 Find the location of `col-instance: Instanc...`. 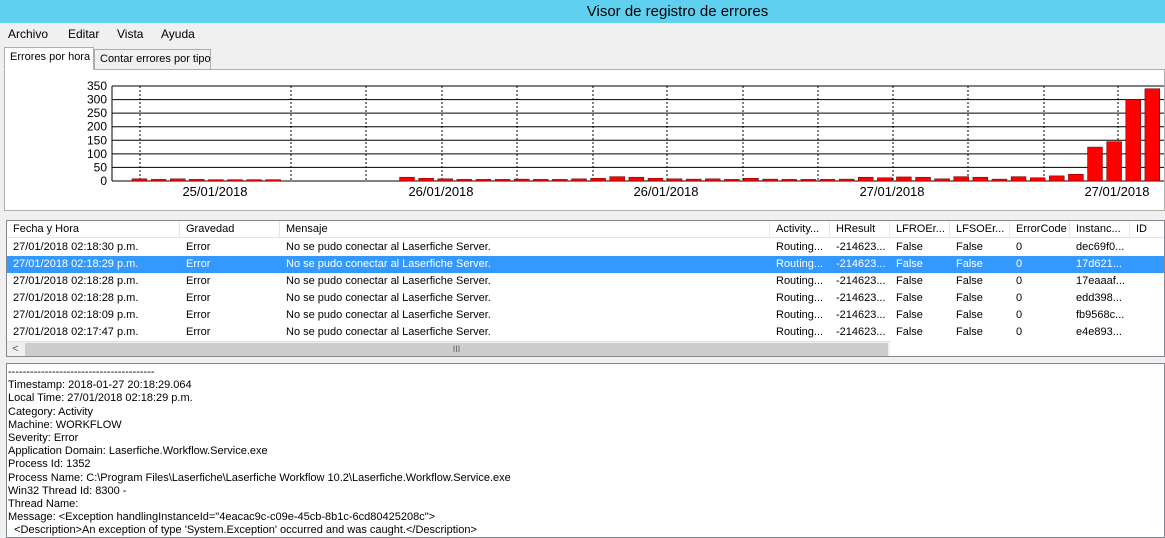

col-instance: Instanc... is located at coordinates (1100, 229).